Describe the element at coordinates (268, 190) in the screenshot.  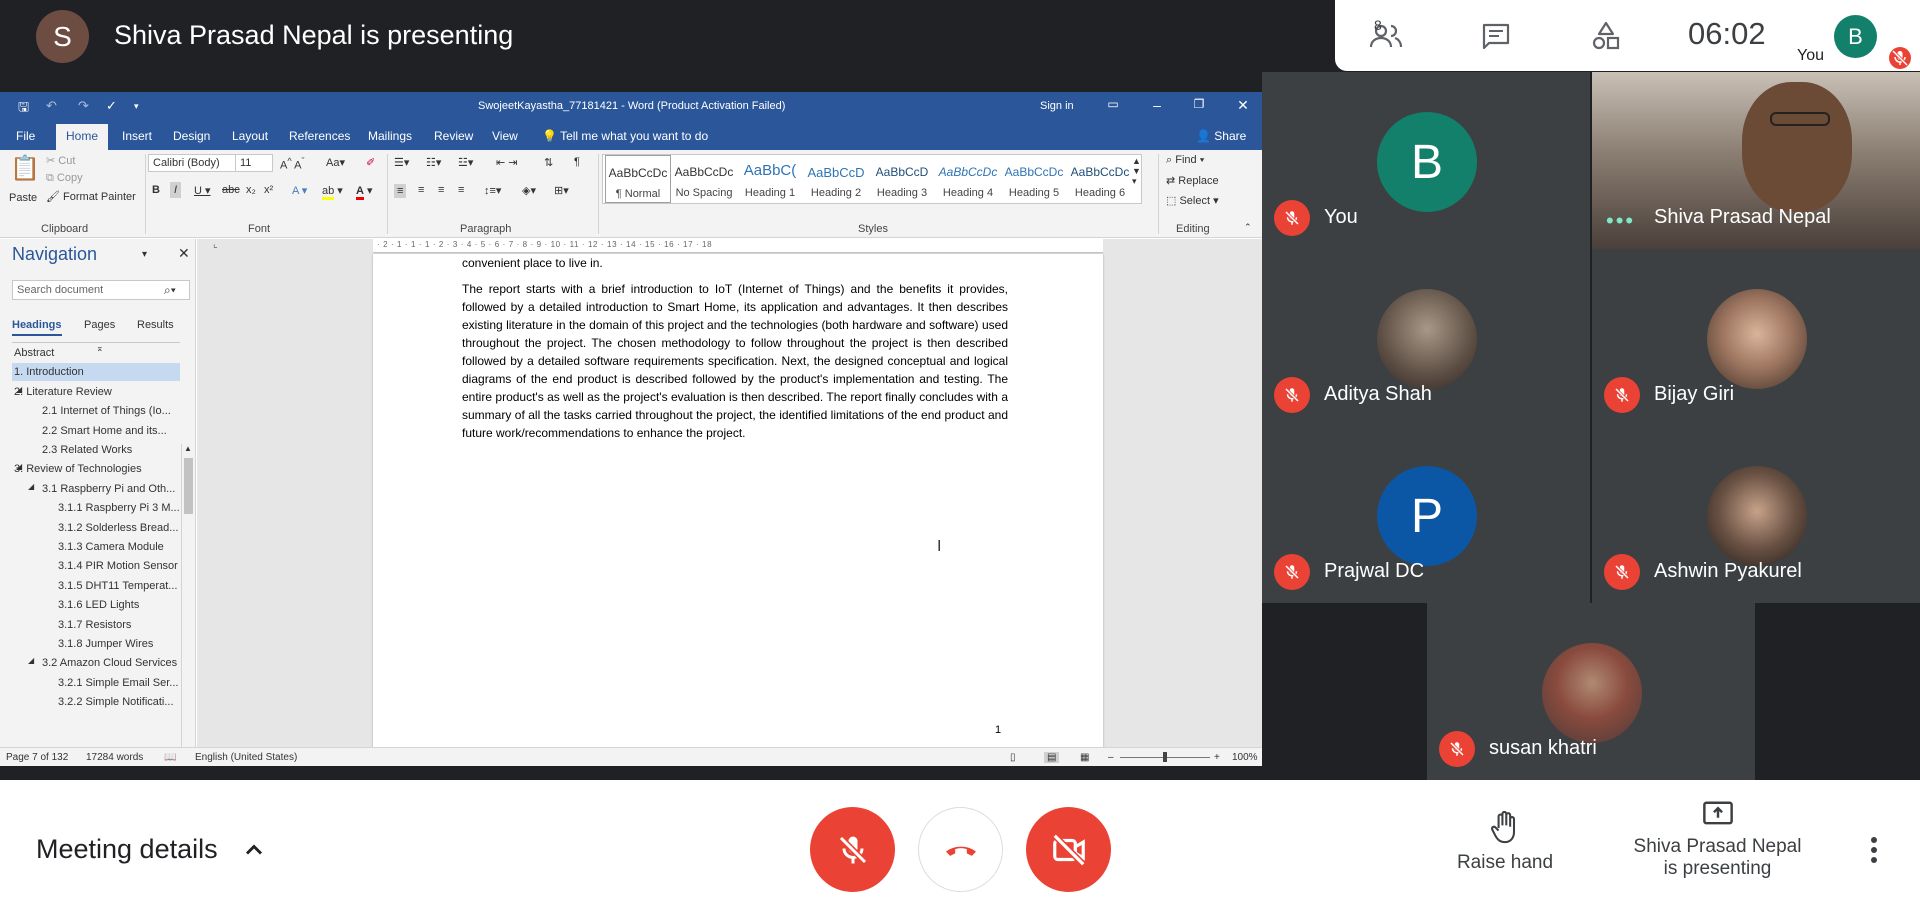
I see `superscript-icon: x²` at that location.